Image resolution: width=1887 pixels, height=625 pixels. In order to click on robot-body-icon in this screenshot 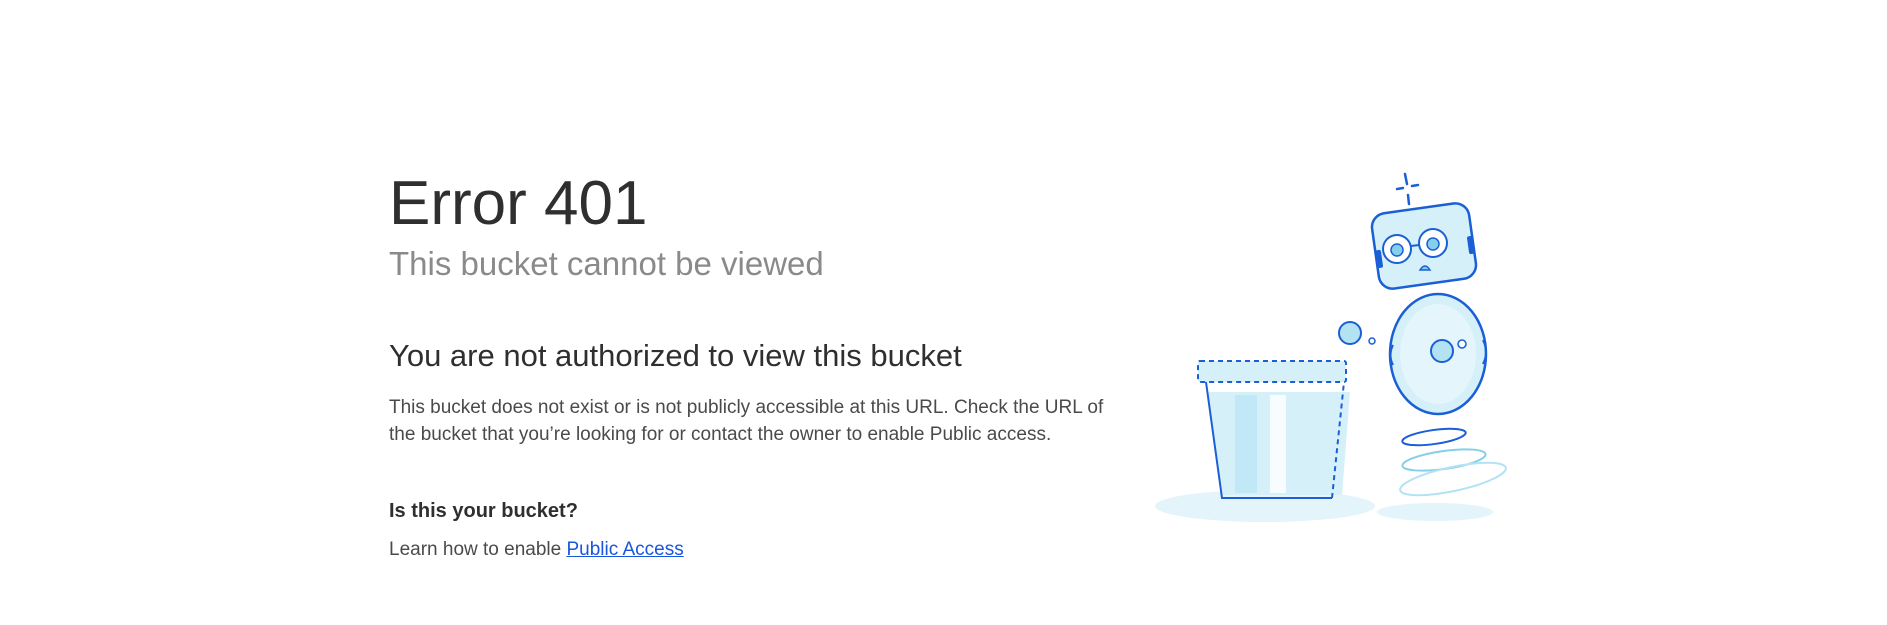, I will do `click(1438, 354)`.